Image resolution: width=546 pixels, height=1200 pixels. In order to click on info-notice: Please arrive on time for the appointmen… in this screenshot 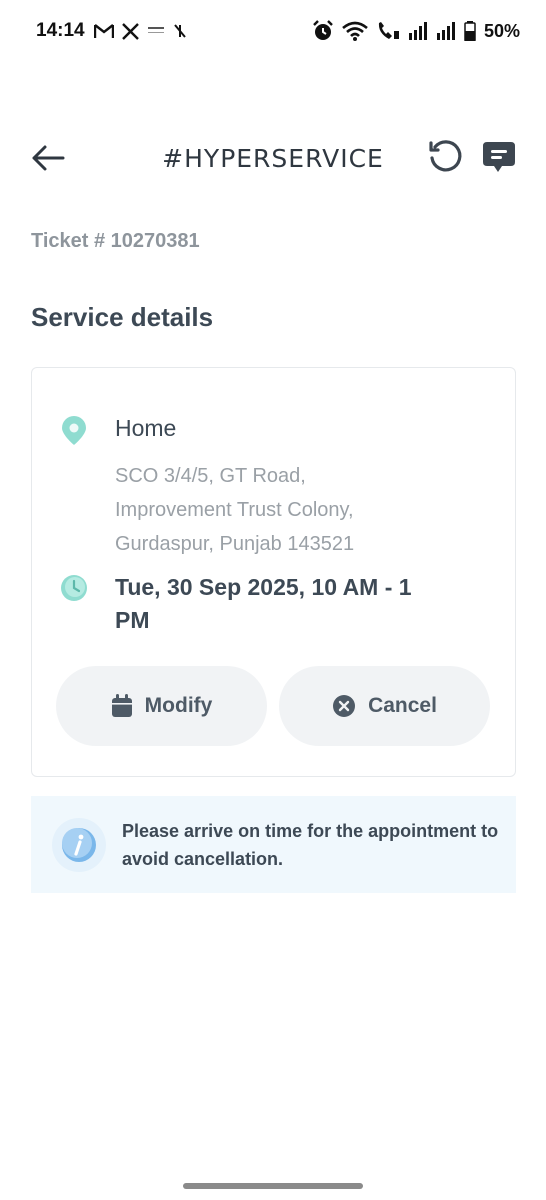, I will do `click(273, 844)`.